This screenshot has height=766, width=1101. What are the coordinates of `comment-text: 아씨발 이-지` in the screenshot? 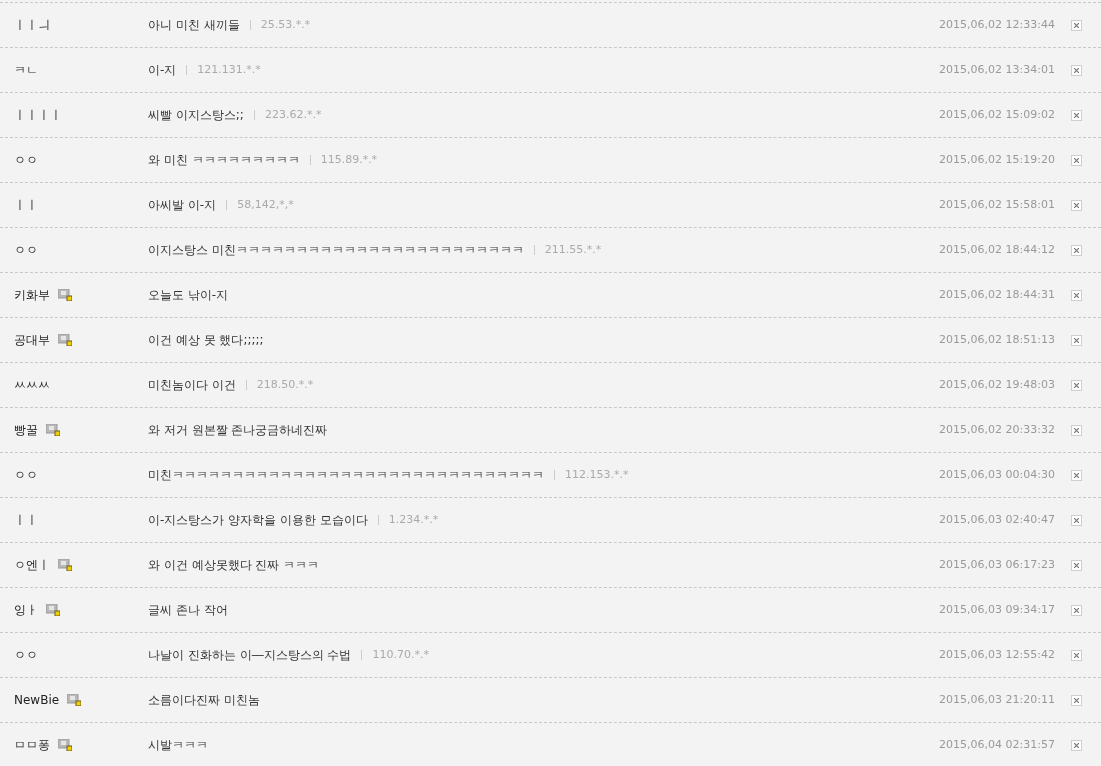 It's located at (182, 205).